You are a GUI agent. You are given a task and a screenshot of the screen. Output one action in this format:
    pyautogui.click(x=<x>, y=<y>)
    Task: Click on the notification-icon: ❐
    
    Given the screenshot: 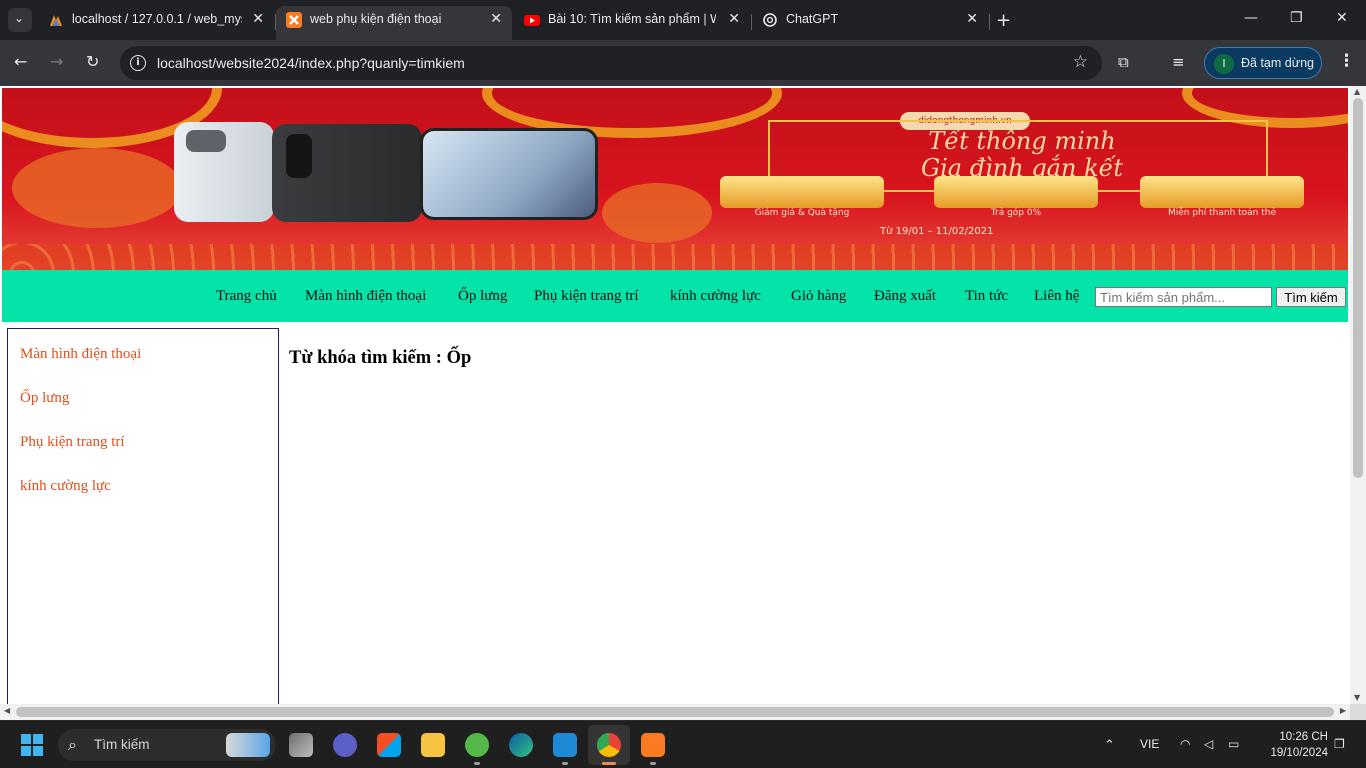 What is the action you would take?
    pyautogui.click(x=1339, y=744)
    